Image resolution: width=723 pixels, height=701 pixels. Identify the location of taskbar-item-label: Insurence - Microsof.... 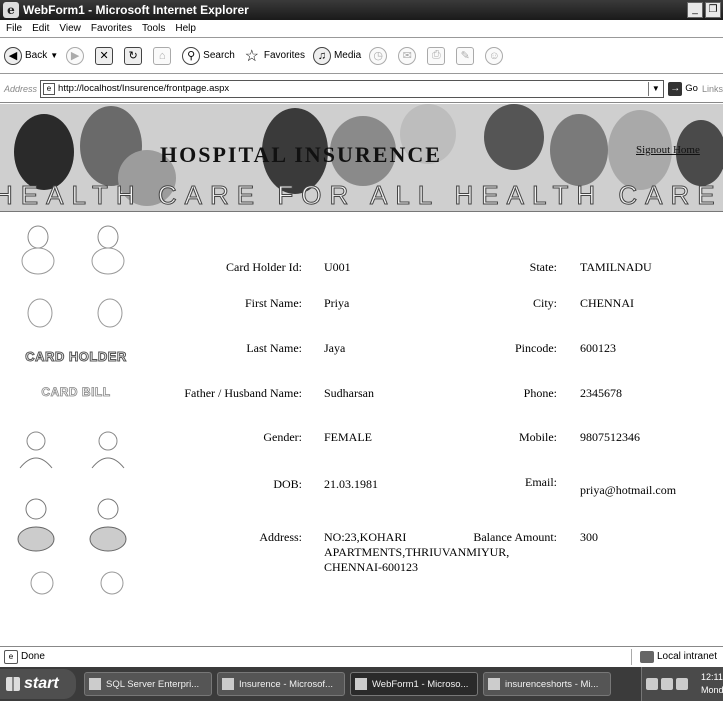
(286, 684).